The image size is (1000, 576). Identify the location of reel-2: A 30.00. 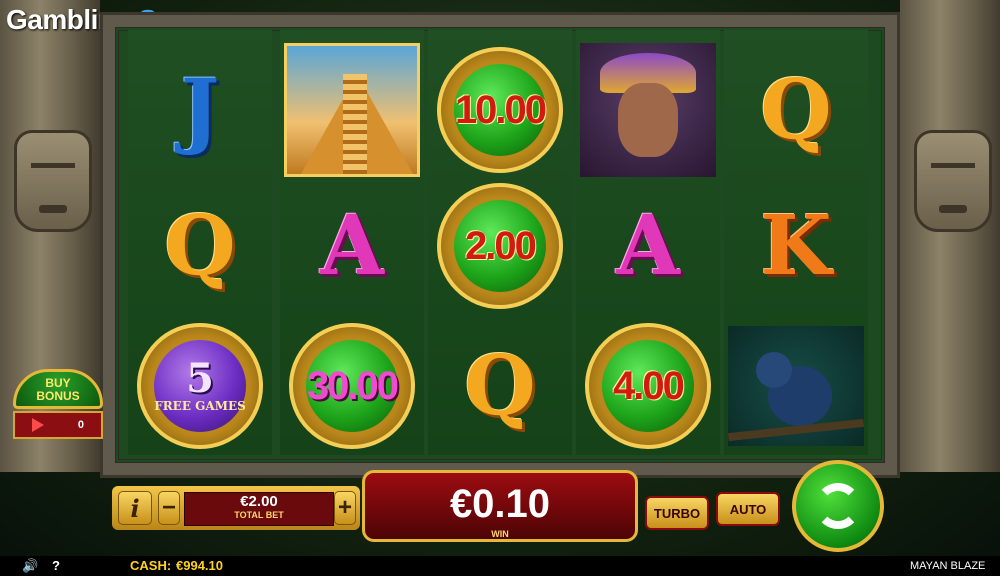
(352, 242).